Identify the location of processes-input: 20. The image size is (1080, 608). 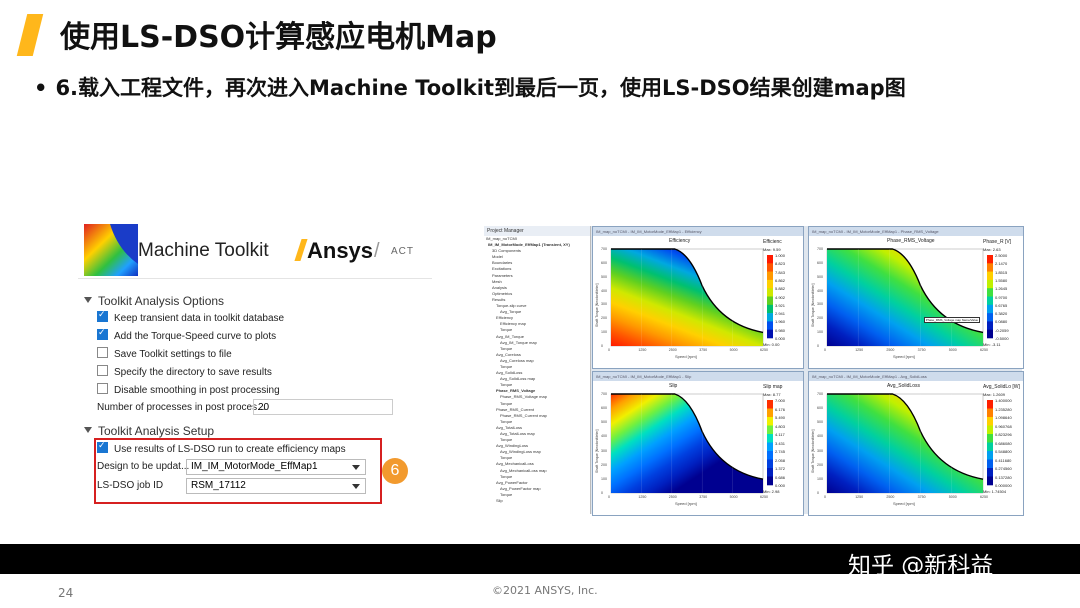
(323, 407).